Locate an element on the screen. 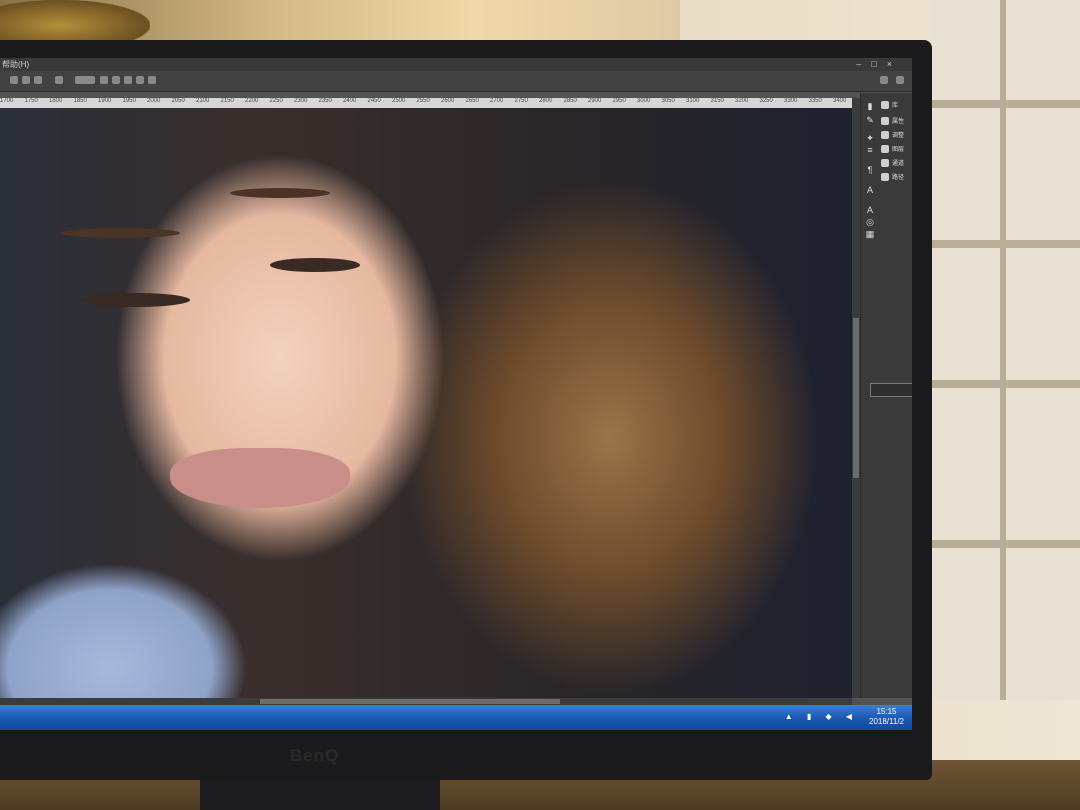 The height and width of the screenshot is (810, 1080). panel-layers: 图层 is located at coordinates (892, 150).